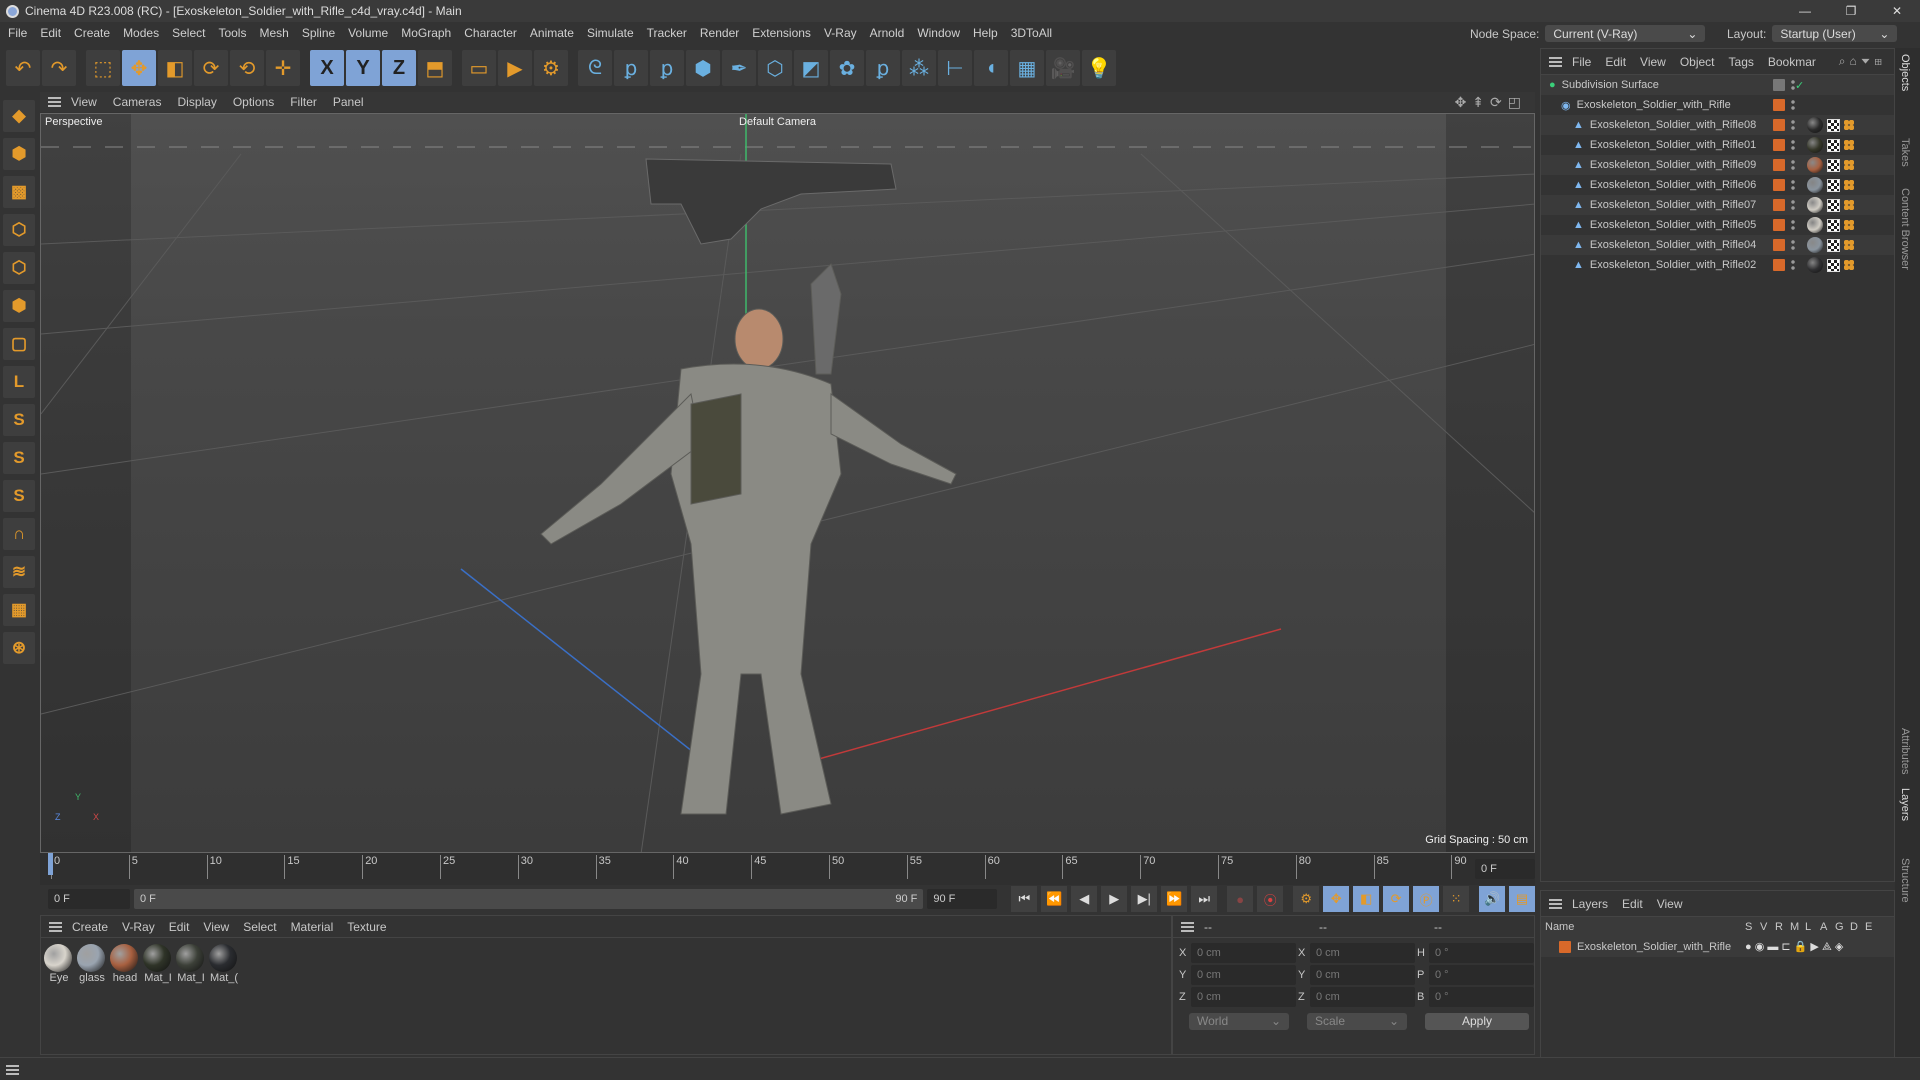  Describe the element at coordinates (631, 68) in the screenshot. I see `python-icon: ꝑ` at that location.